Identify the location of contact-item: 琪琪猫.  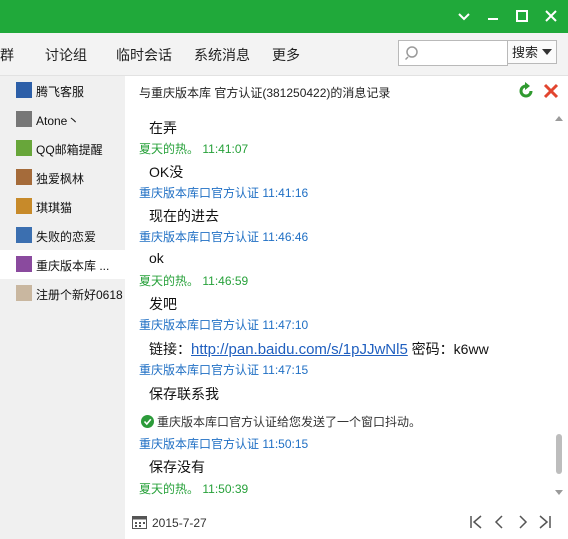
(62, 206).